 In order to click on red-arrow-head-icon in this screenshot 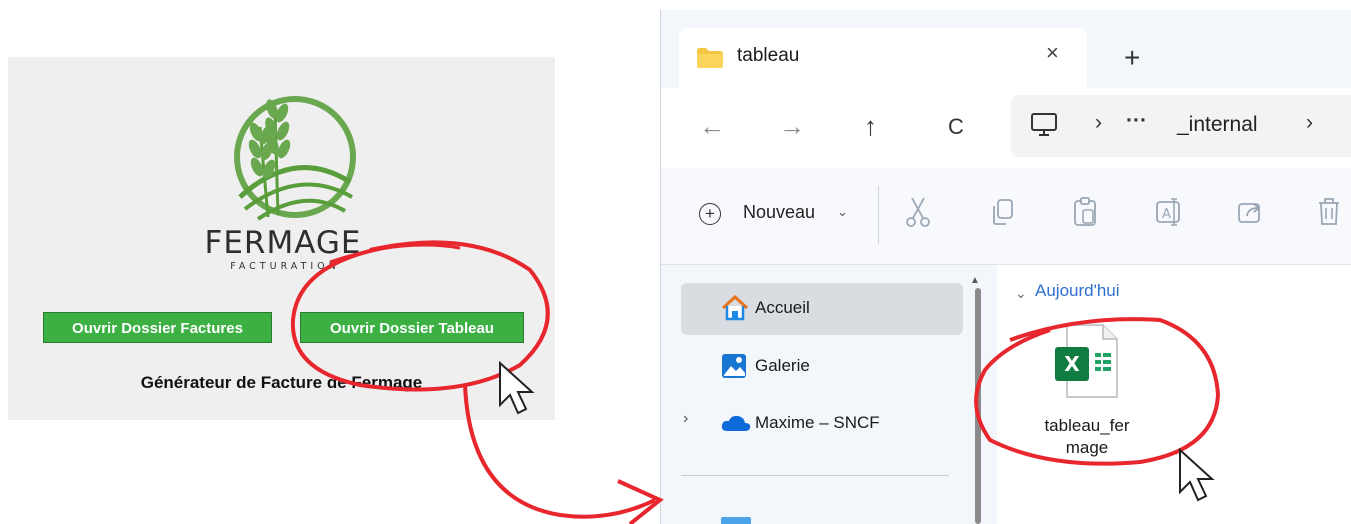, I will do `click(640, 501)`.